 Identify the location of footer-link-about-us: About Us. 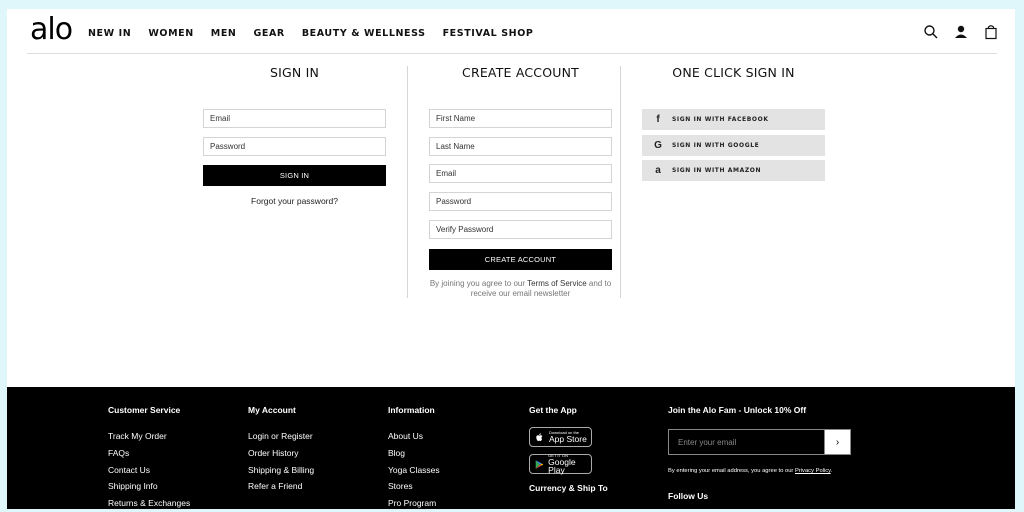
(414, 436).